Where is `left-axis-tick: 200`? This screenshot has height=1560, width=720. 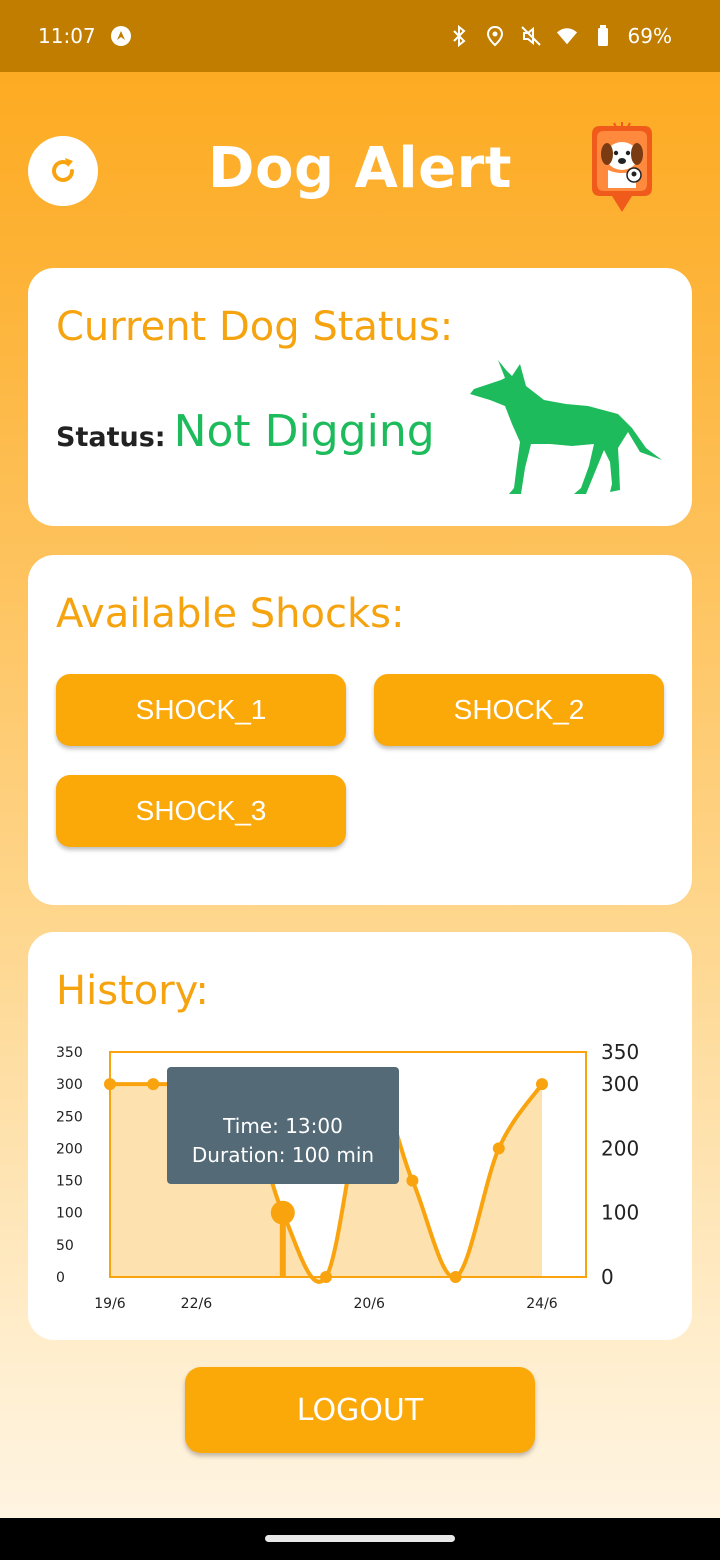
left-axis-tick: 200 is located at coordinates (69, 1149).